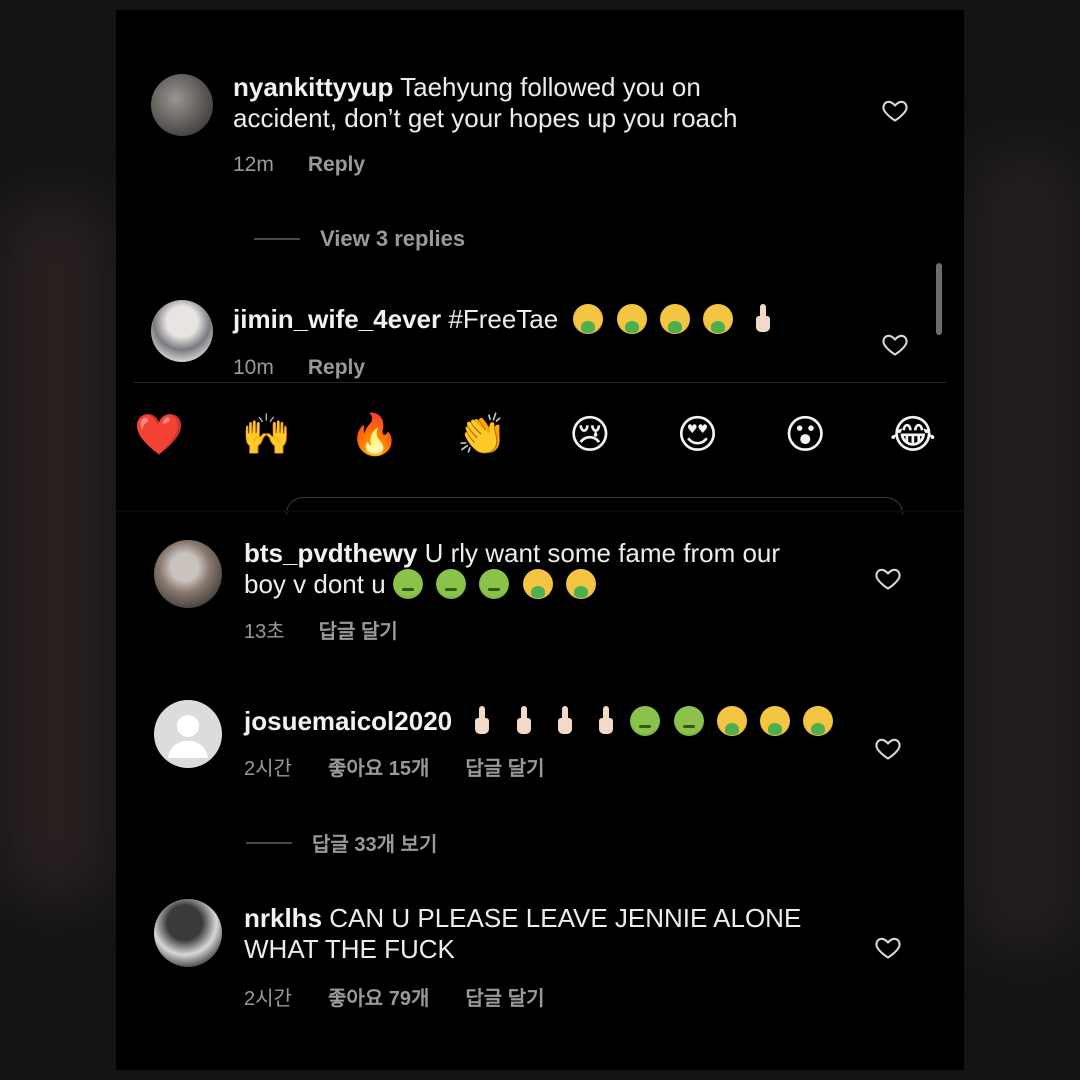  Describe the element at coordinates (348, 721) in the screenshot. I see `comment-username: josuemaicol2020` at that location.